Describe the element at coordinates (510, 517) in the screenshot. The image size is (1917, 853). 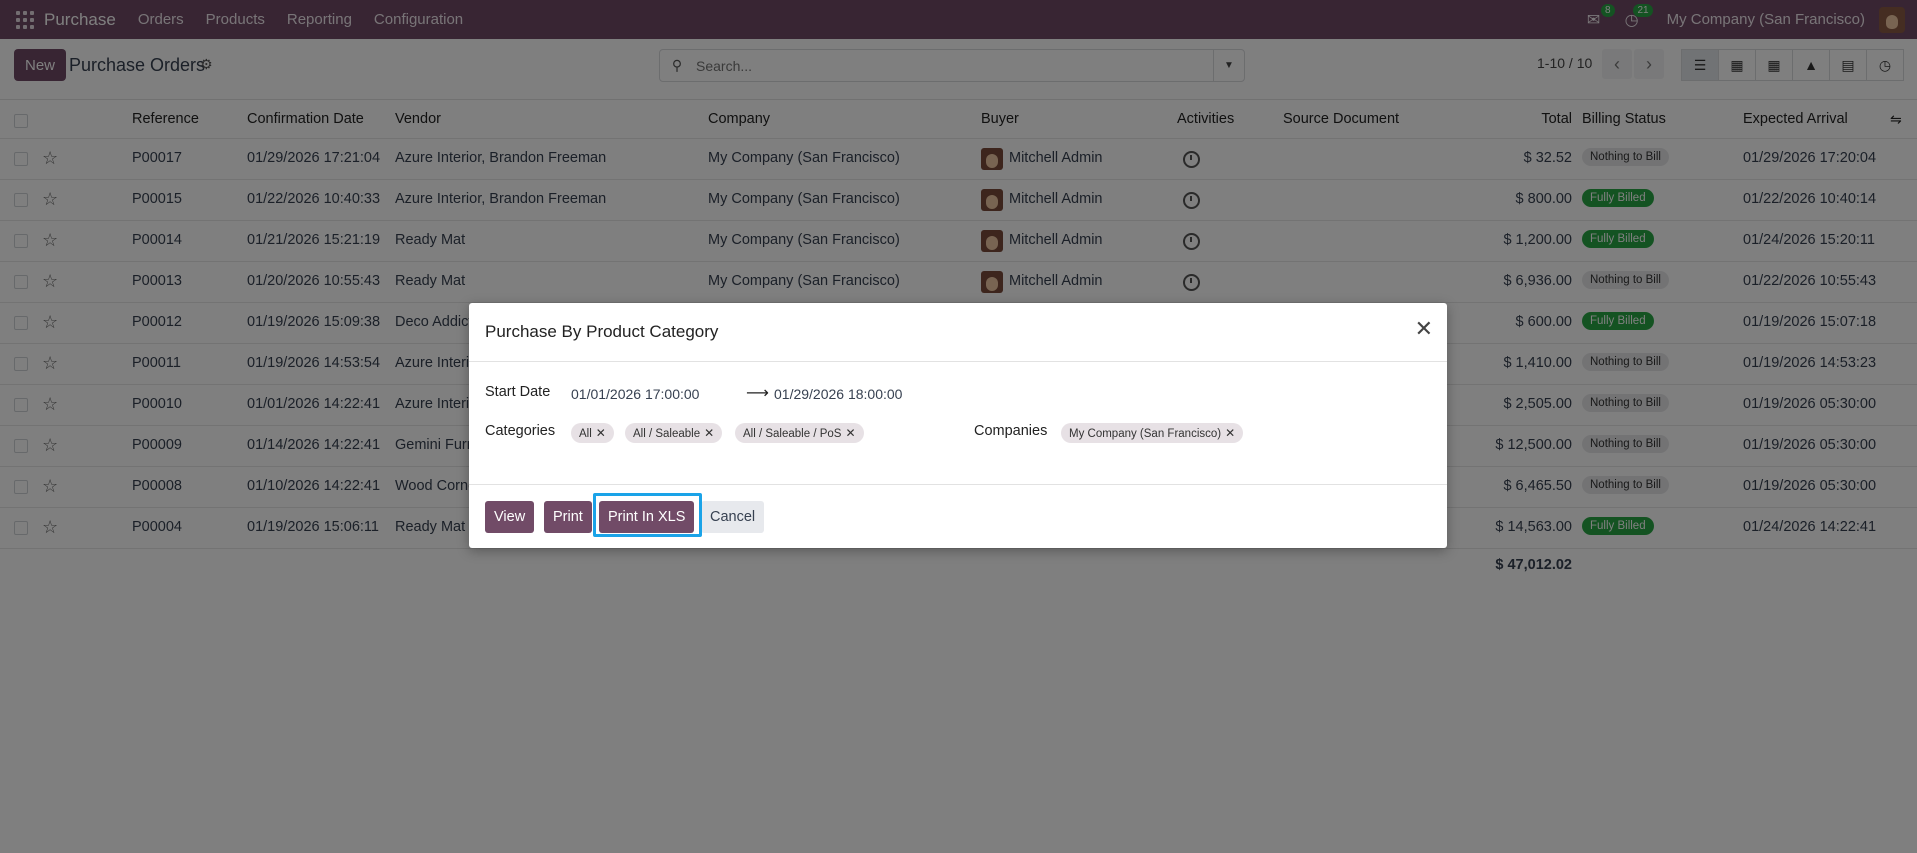
I see `view-button: View` at that location.